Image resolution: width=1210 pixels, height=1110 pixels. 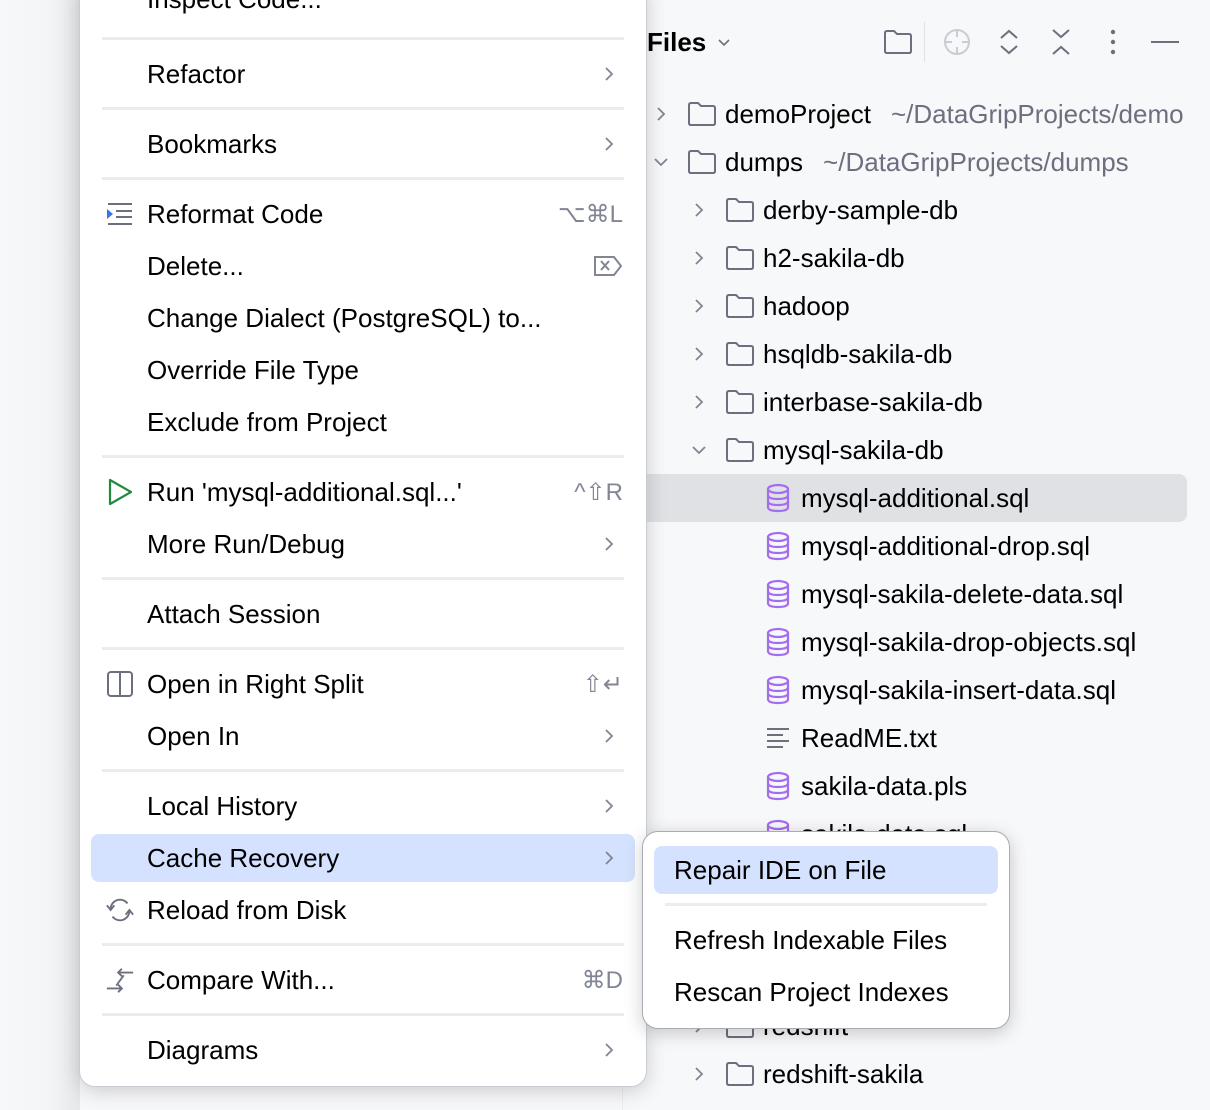 What do you see at coordinates (234, 613) in the screenshot?
I see `menu-item-label: Attach Session` at bounding box center [234, 613].